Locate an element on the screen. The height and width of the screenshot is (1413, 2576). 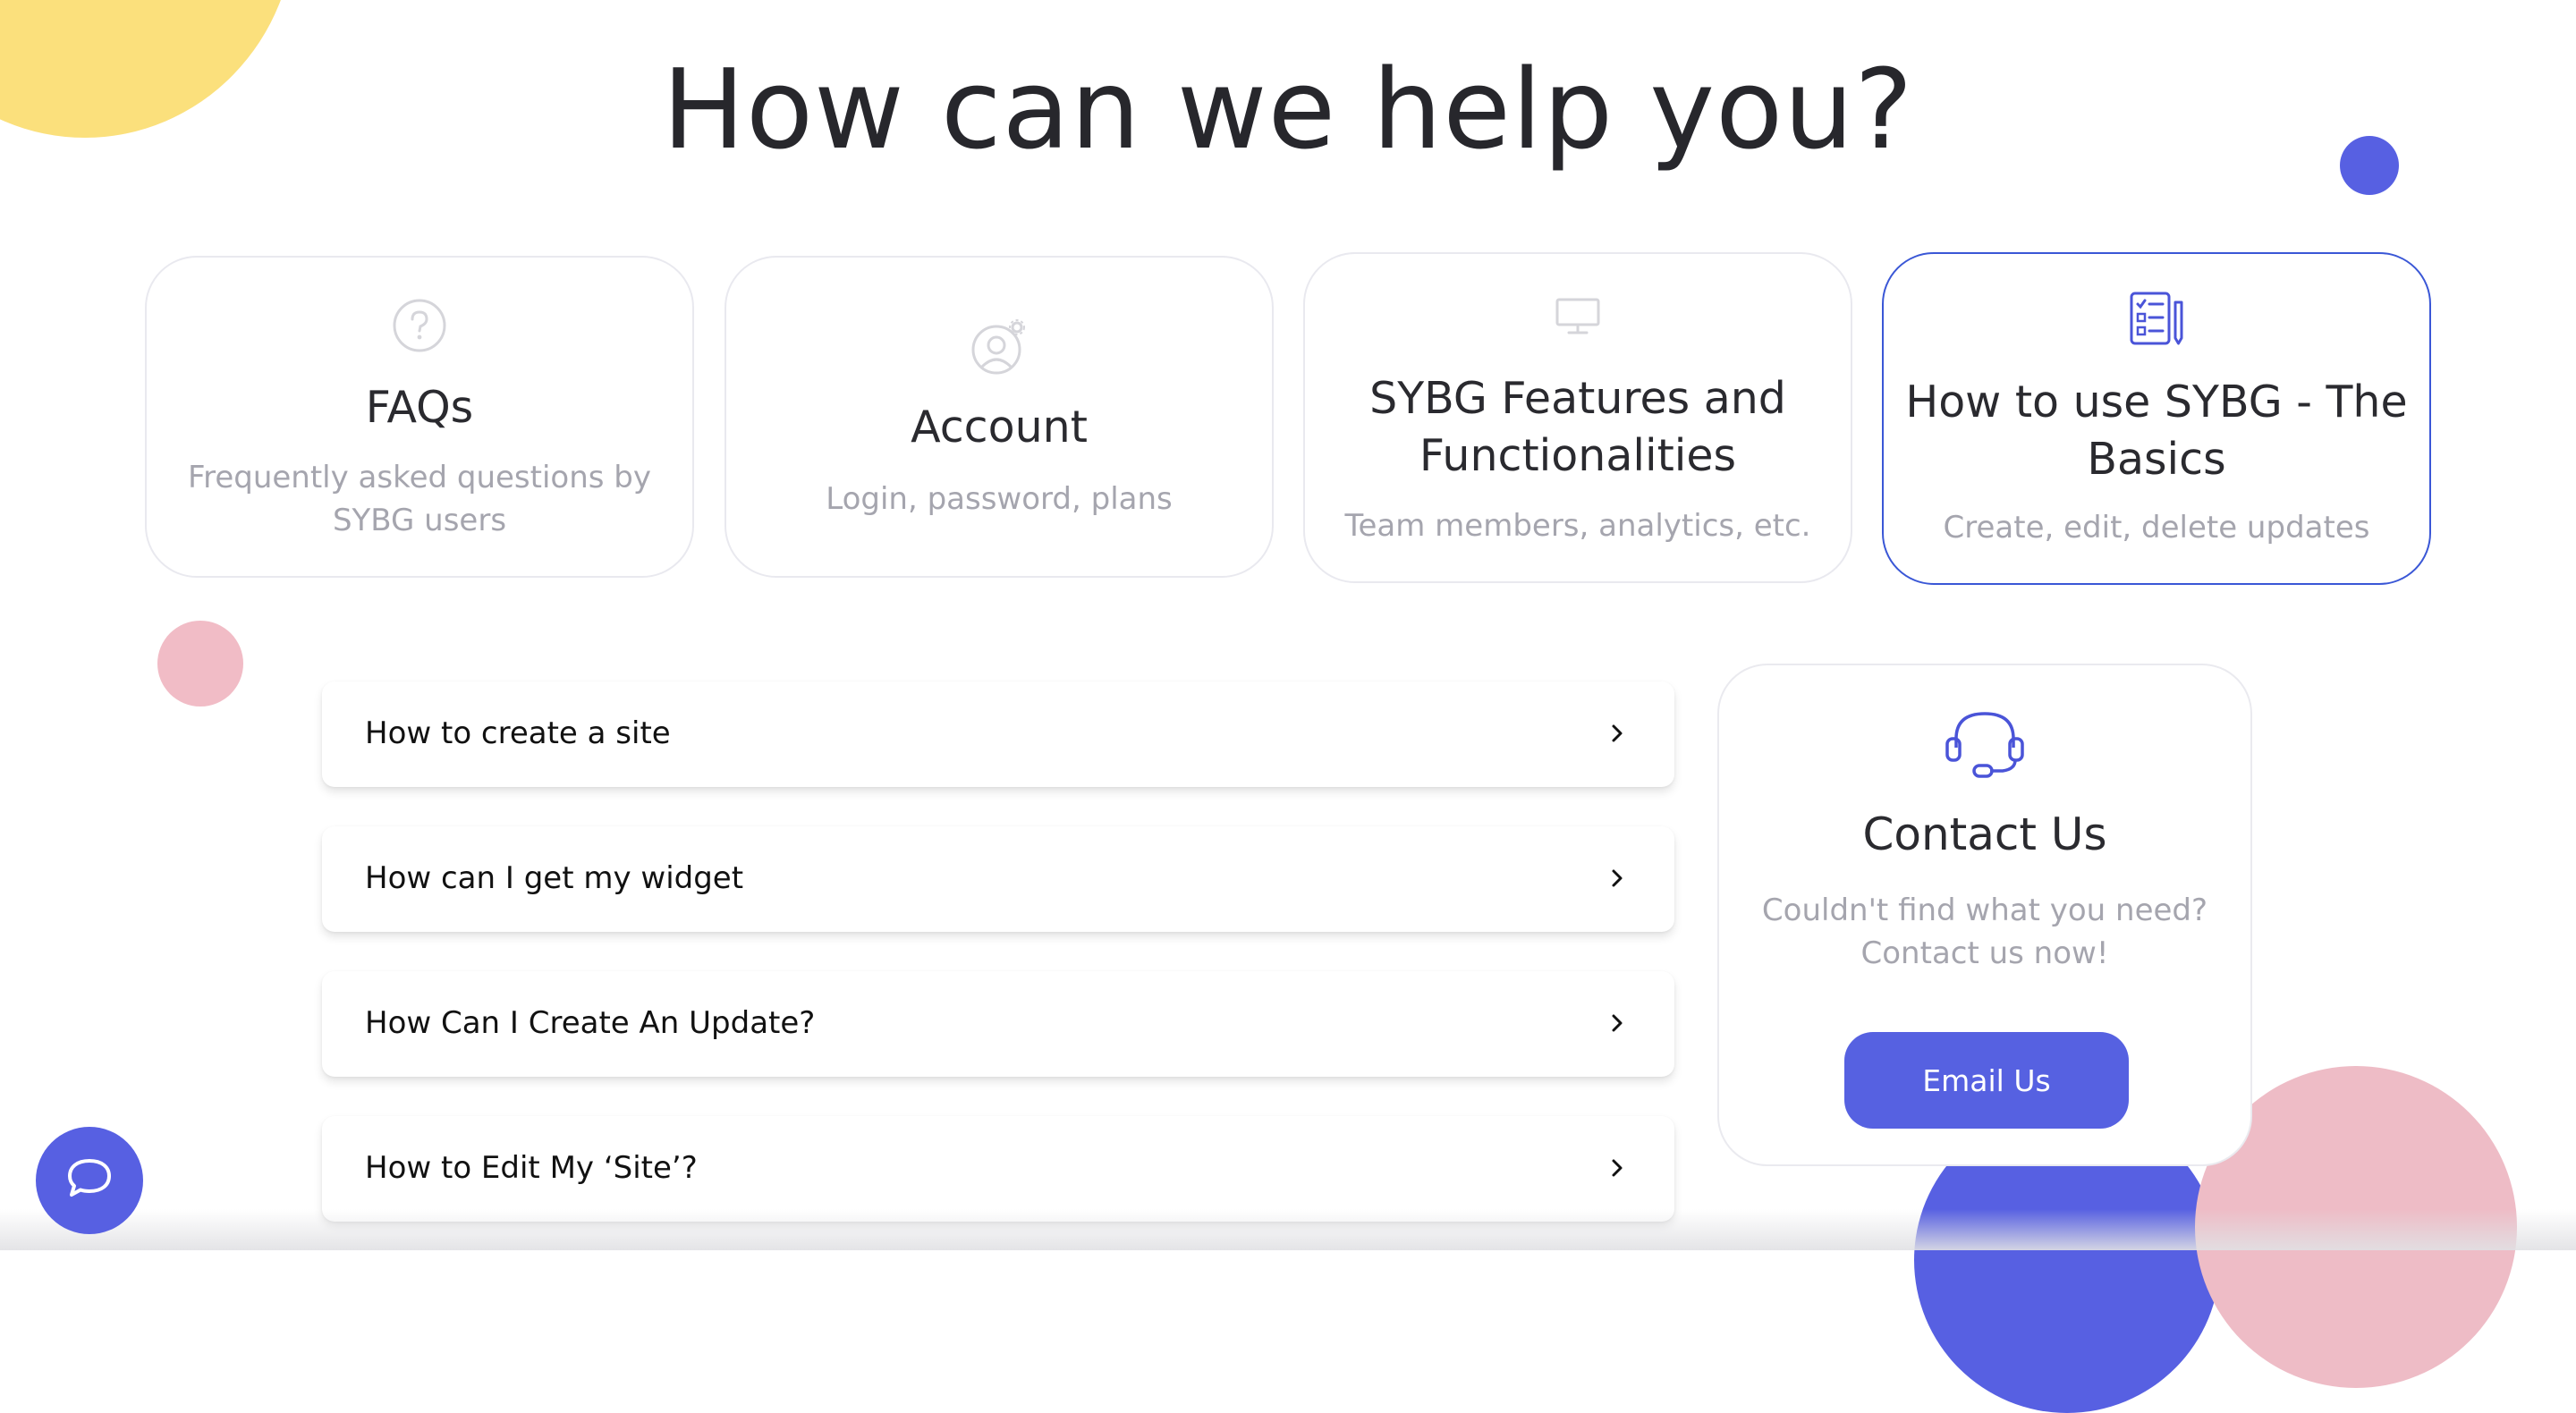
category-card-account: Account Login, password, plans is located at coordinates (999, 417).